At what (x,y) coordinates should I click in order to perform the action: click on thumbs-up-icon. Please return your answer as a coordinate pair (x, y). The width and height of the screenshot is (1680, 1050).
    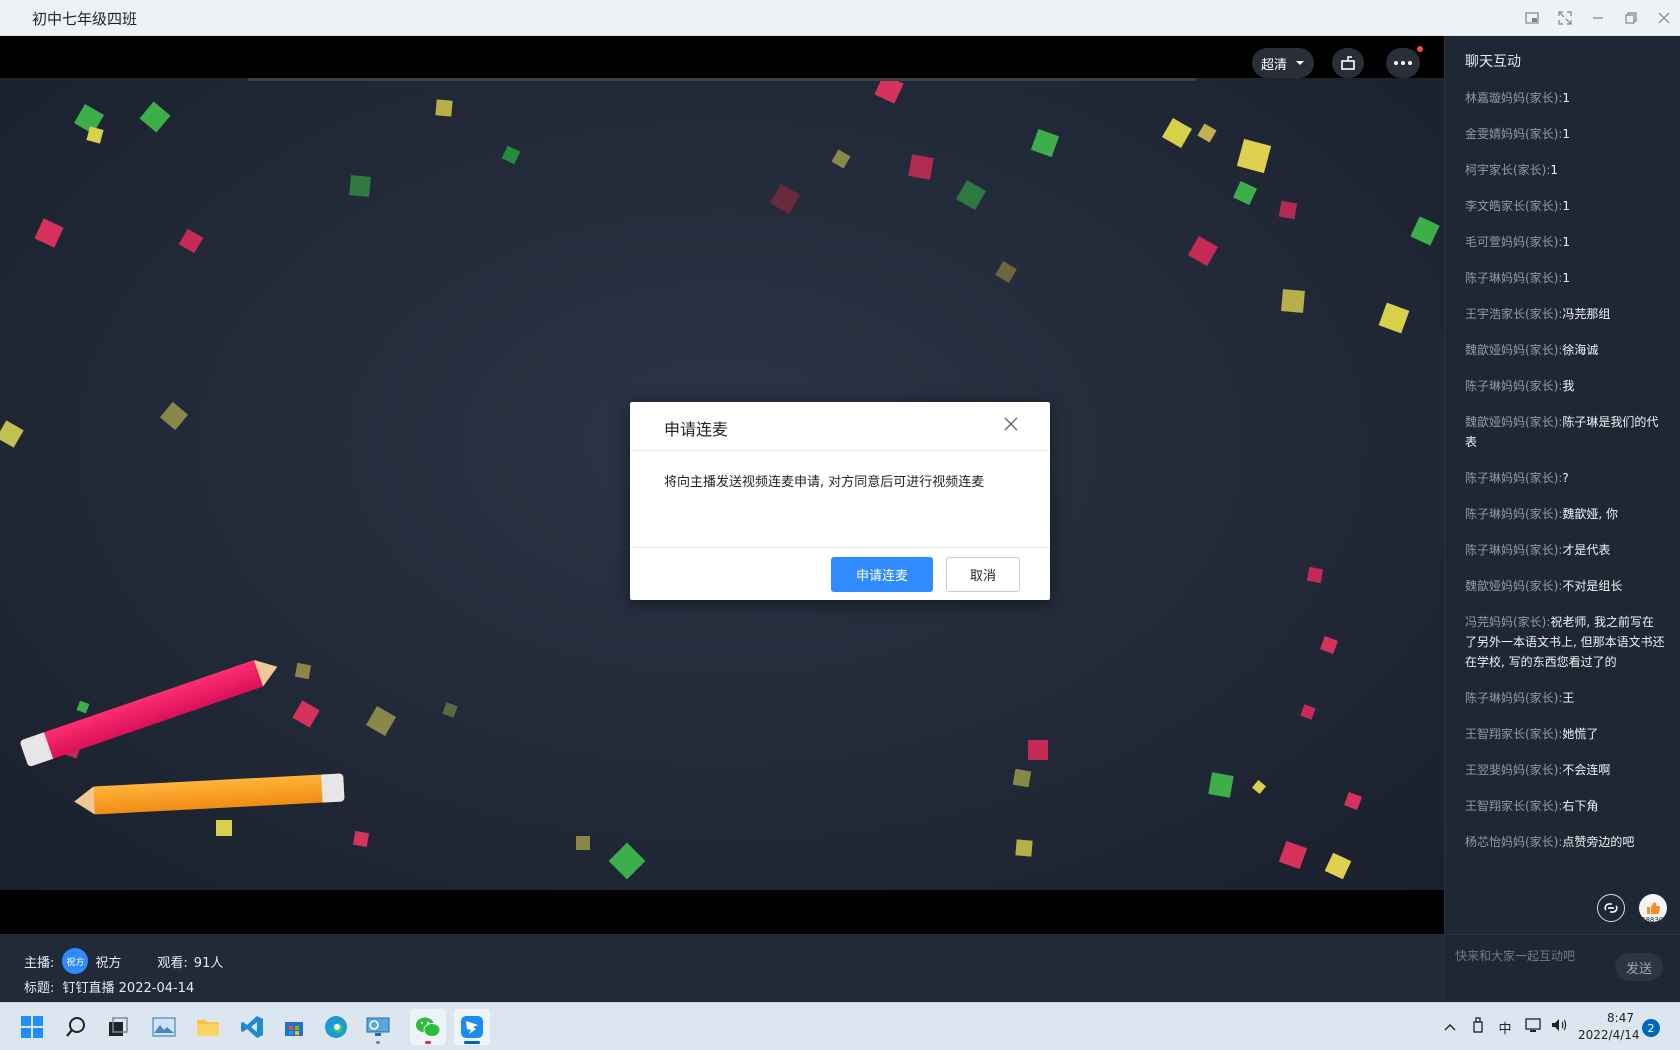
    Looking at the image, I should click on (1653, 908).